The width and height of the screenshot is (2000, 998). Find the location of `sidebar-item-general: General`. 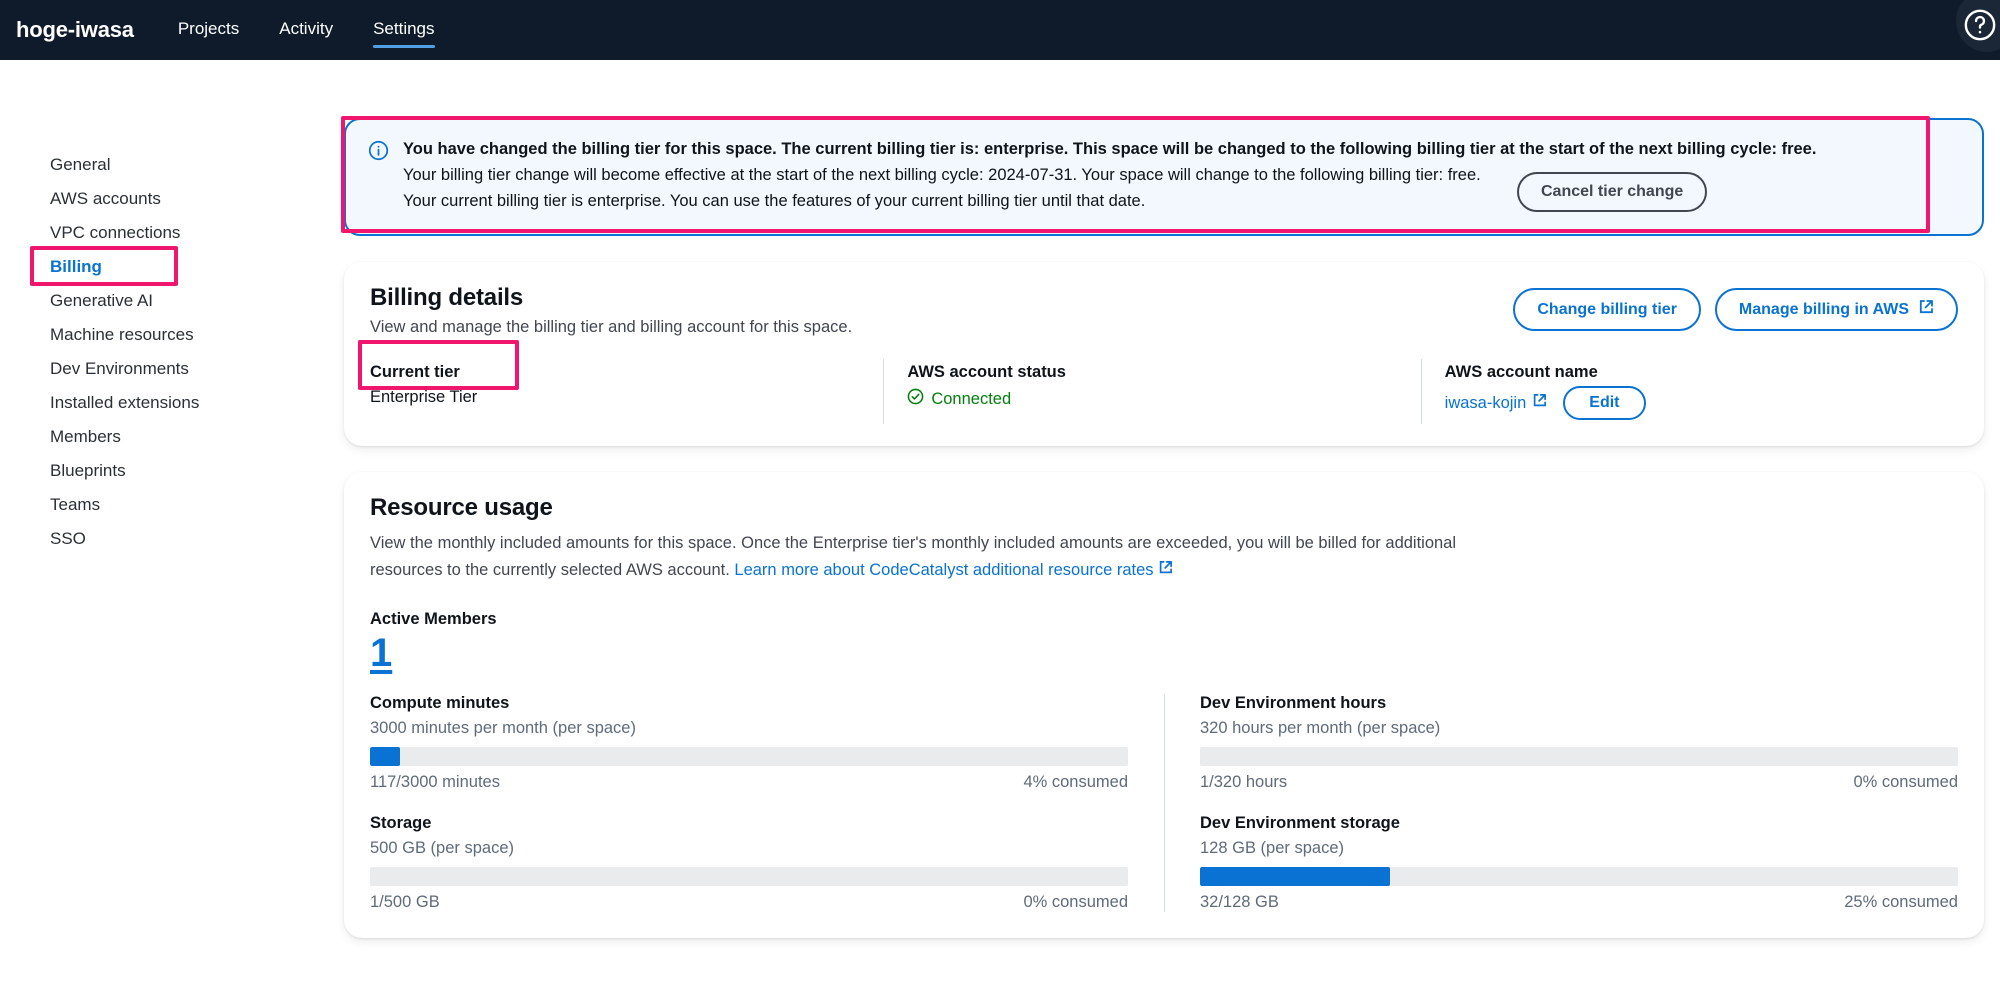

sidebar-item-general: General is located at coordinates (165, 165).